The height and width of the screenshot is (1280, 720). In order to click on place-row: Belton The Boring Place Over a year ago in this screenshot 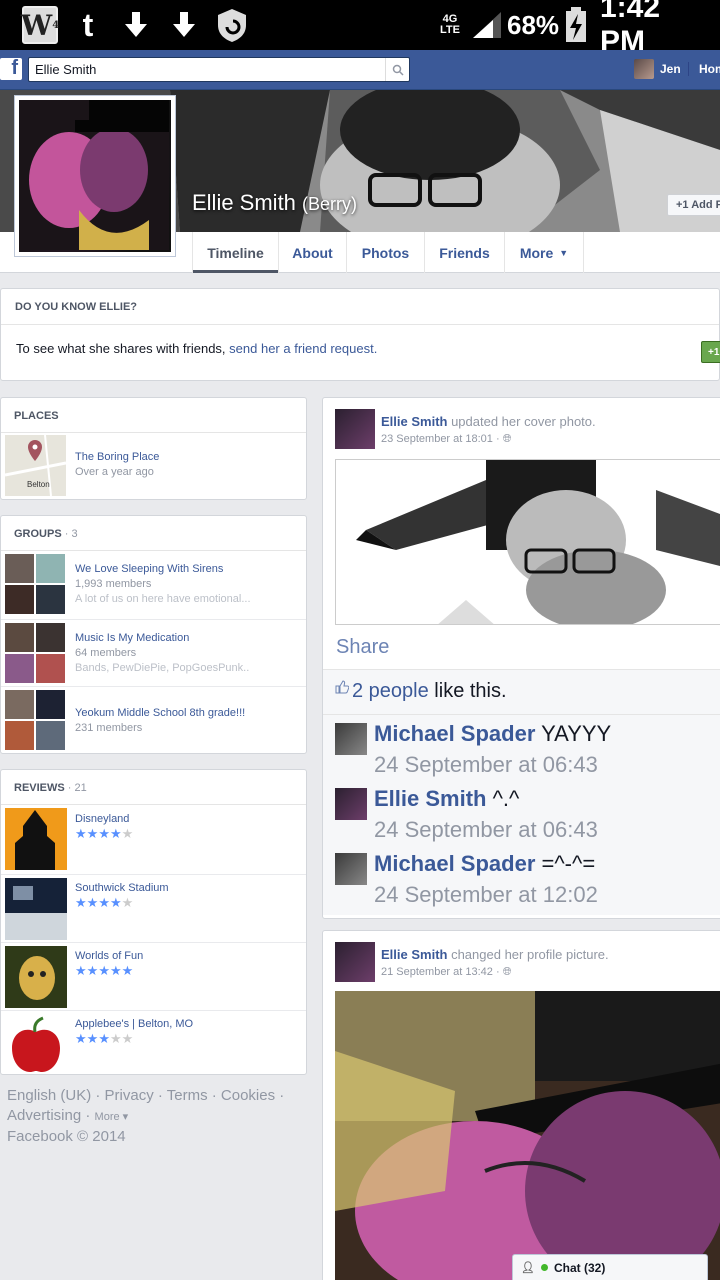, I will do `click(153, 466)`.